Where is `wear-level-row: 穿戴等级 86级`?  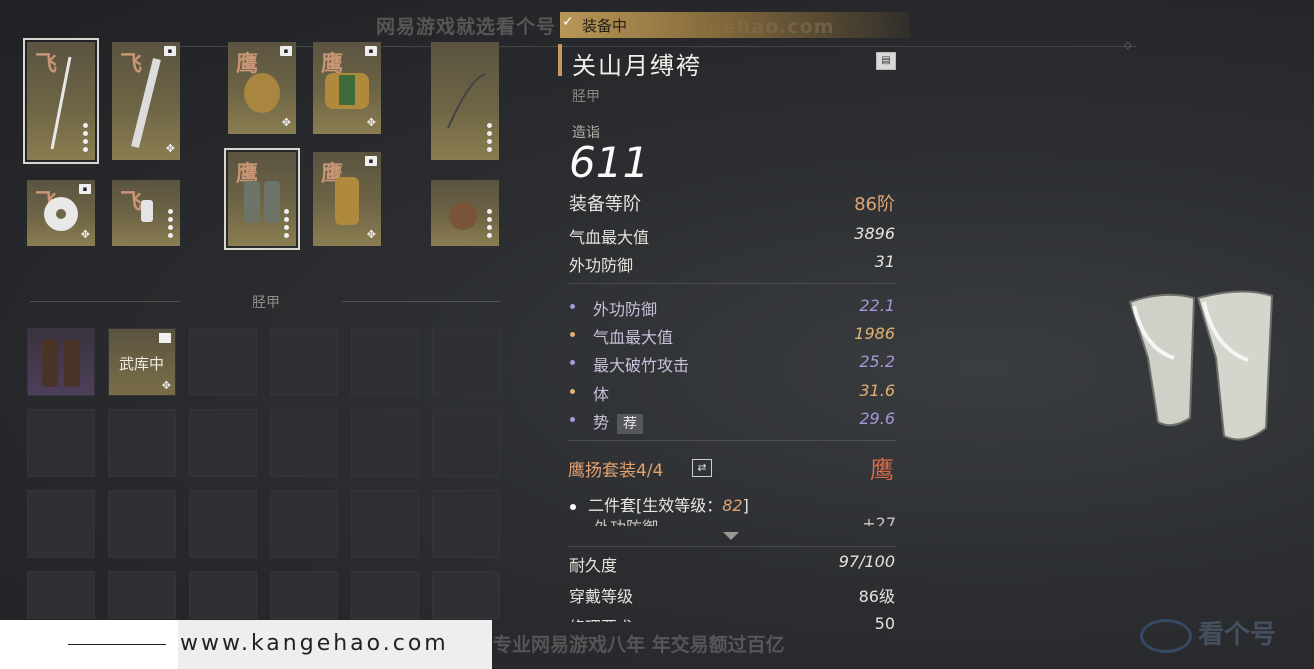
wear-level-row: 穿戴等级 86级 is located at coordinates (732, 594).